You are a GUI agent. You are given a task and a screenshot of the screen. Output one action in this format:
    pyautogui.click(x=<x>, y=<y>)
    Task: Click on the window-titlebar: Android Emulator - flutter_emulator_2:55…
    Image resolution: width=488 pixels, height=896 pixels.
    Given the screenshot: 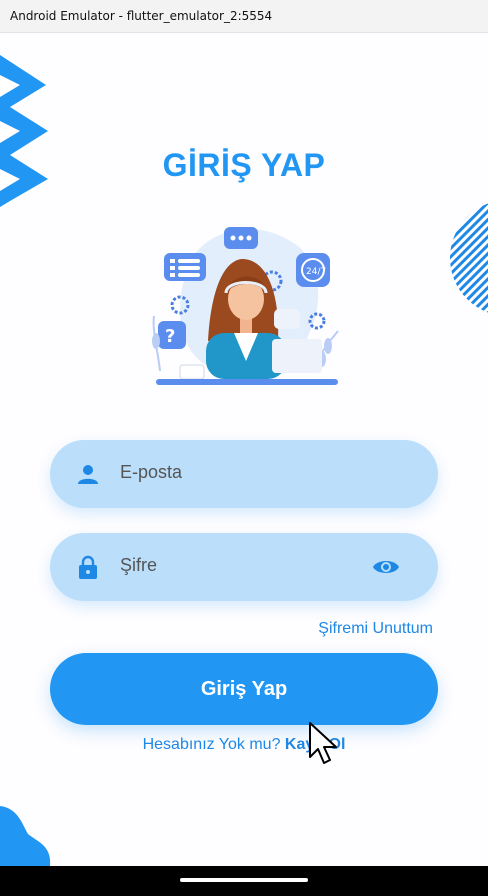 What is the action you would take?
    pyautogui.click(x=244, y=16)
    